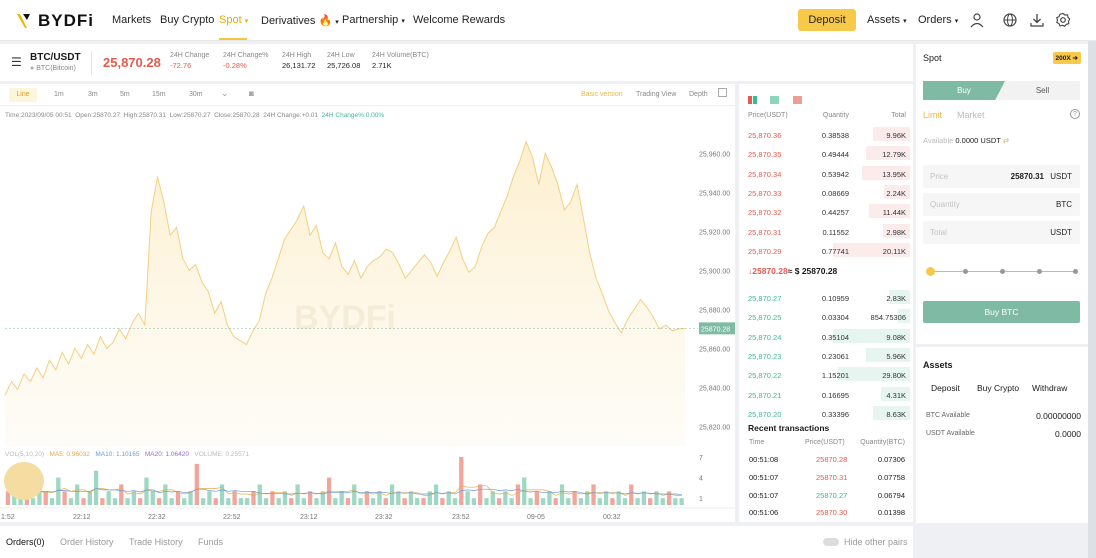 Image resolution: width=1096 pixels, height=558 pixels. Describe the element at coordinates (157, 517) in the screenshot. I see `x-tick-label: 22:32` at that location.